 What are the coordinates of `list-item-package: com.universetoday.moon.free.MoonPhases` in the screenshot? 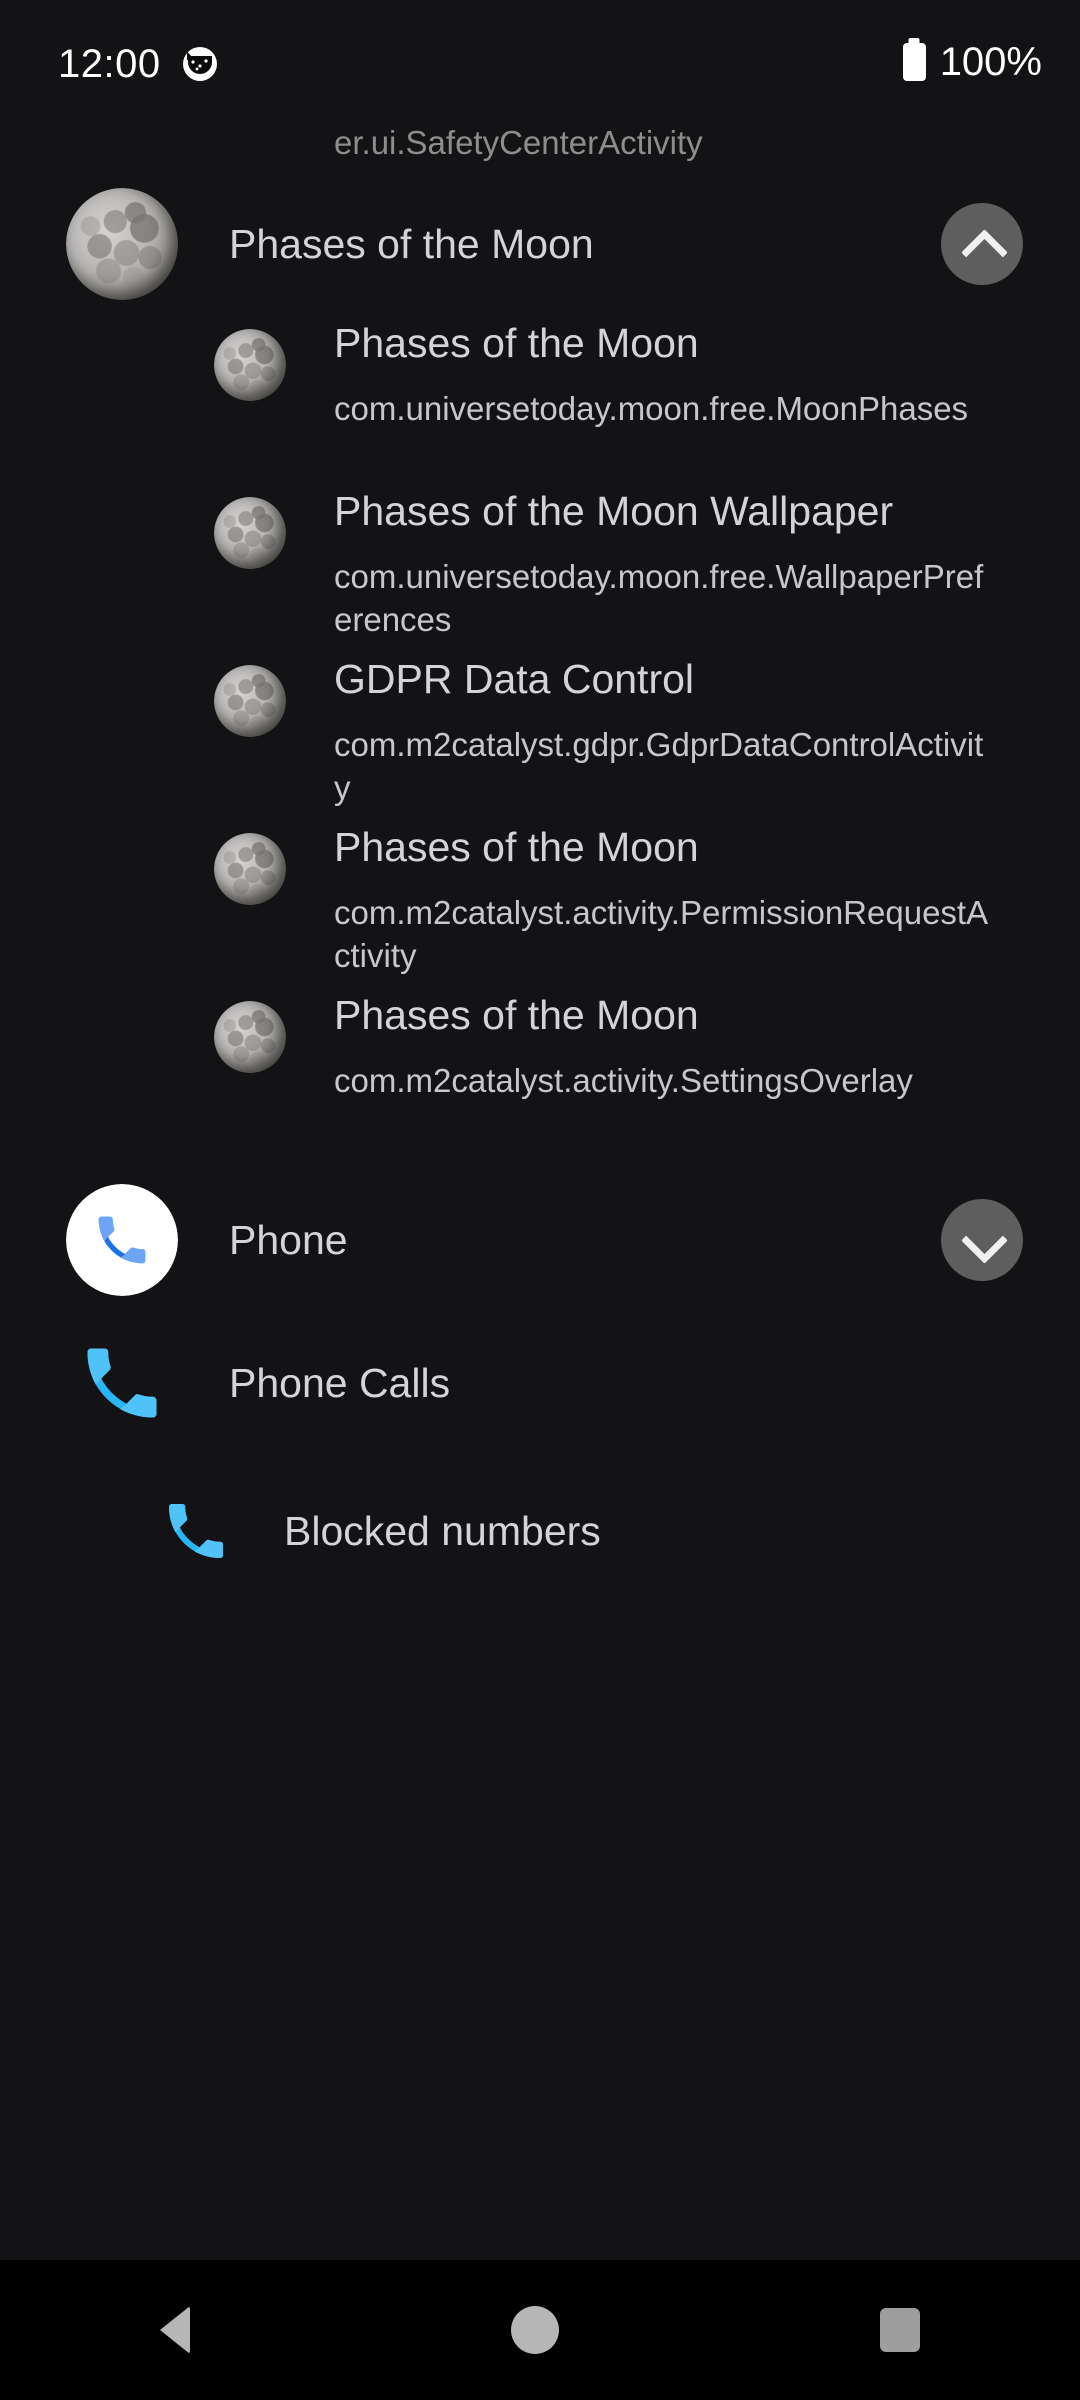 It's located at (651, 409).